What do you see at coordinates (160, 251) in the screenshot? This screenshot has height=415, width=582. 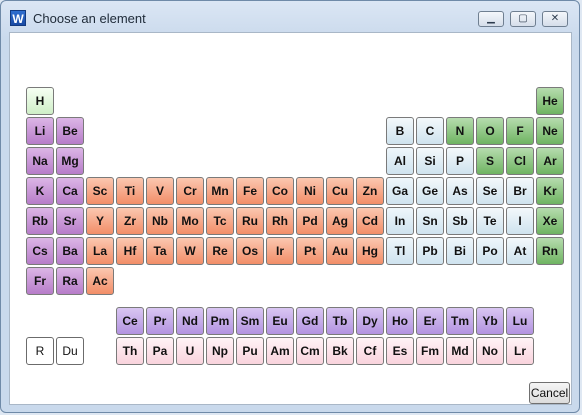 I see `element-cell: Ta` at bounding box center [160, 251].